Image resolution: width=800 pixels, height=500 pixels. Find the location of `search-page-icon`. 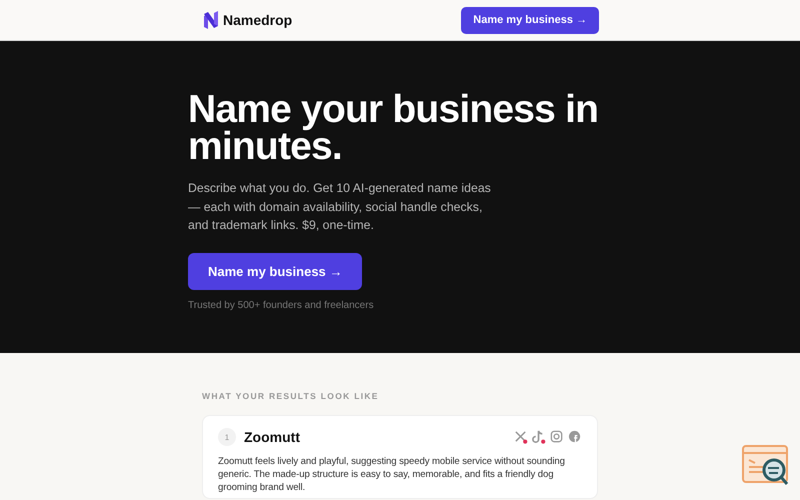

search-page-icon is located at coordinates (766, 466).